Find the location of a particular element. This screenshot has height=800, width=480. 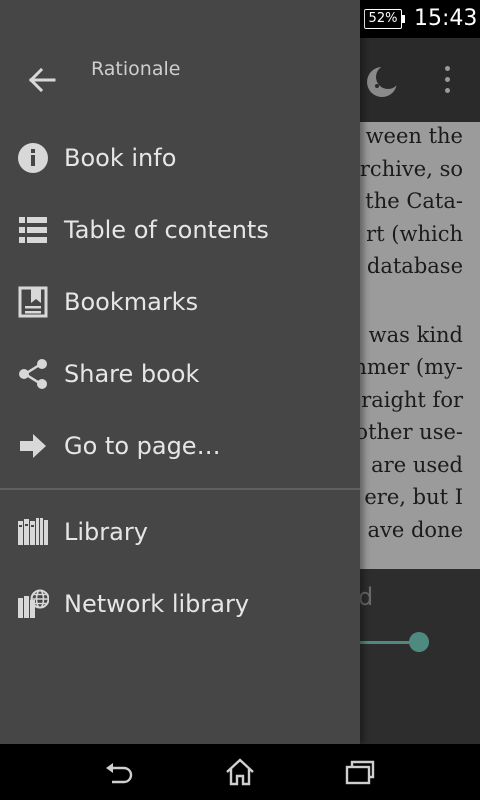

back-arrow-icon is located at coordinates (42, 80).